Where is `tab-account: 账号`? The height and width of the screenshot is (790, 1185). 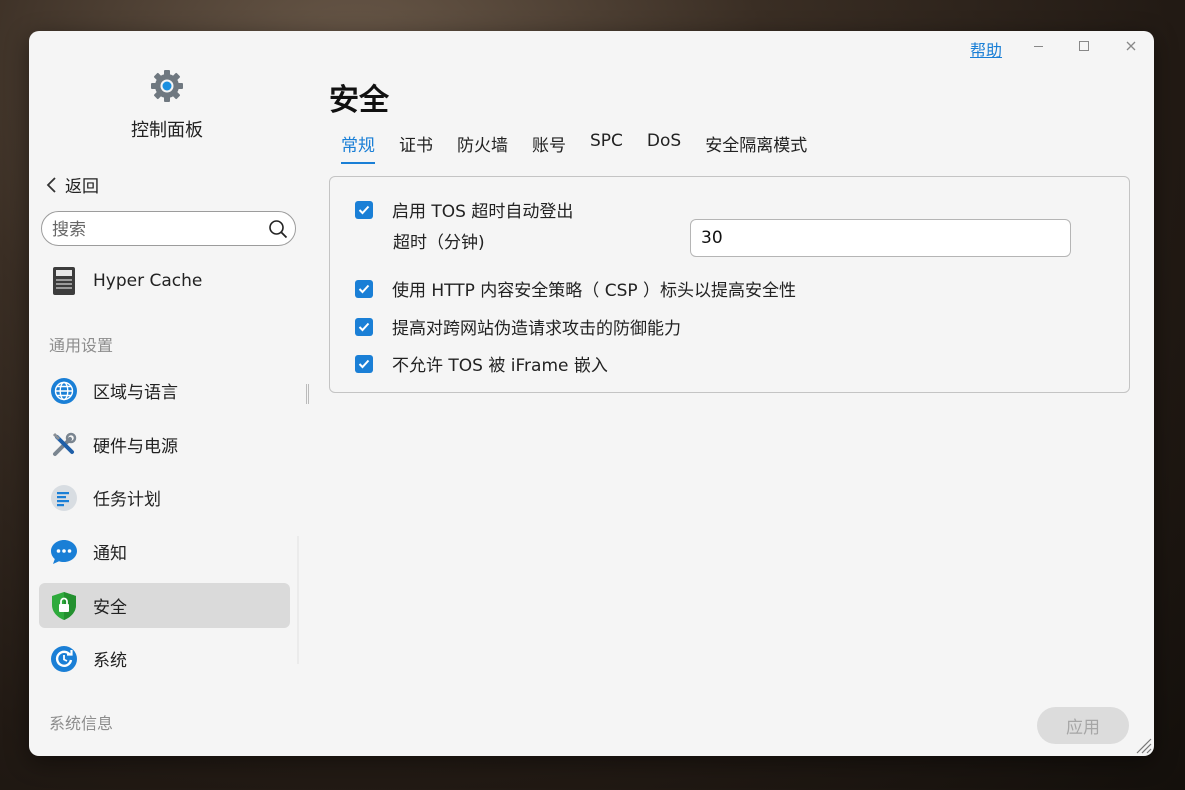
tab-account: 账号 is located at coordinates (549, 147).